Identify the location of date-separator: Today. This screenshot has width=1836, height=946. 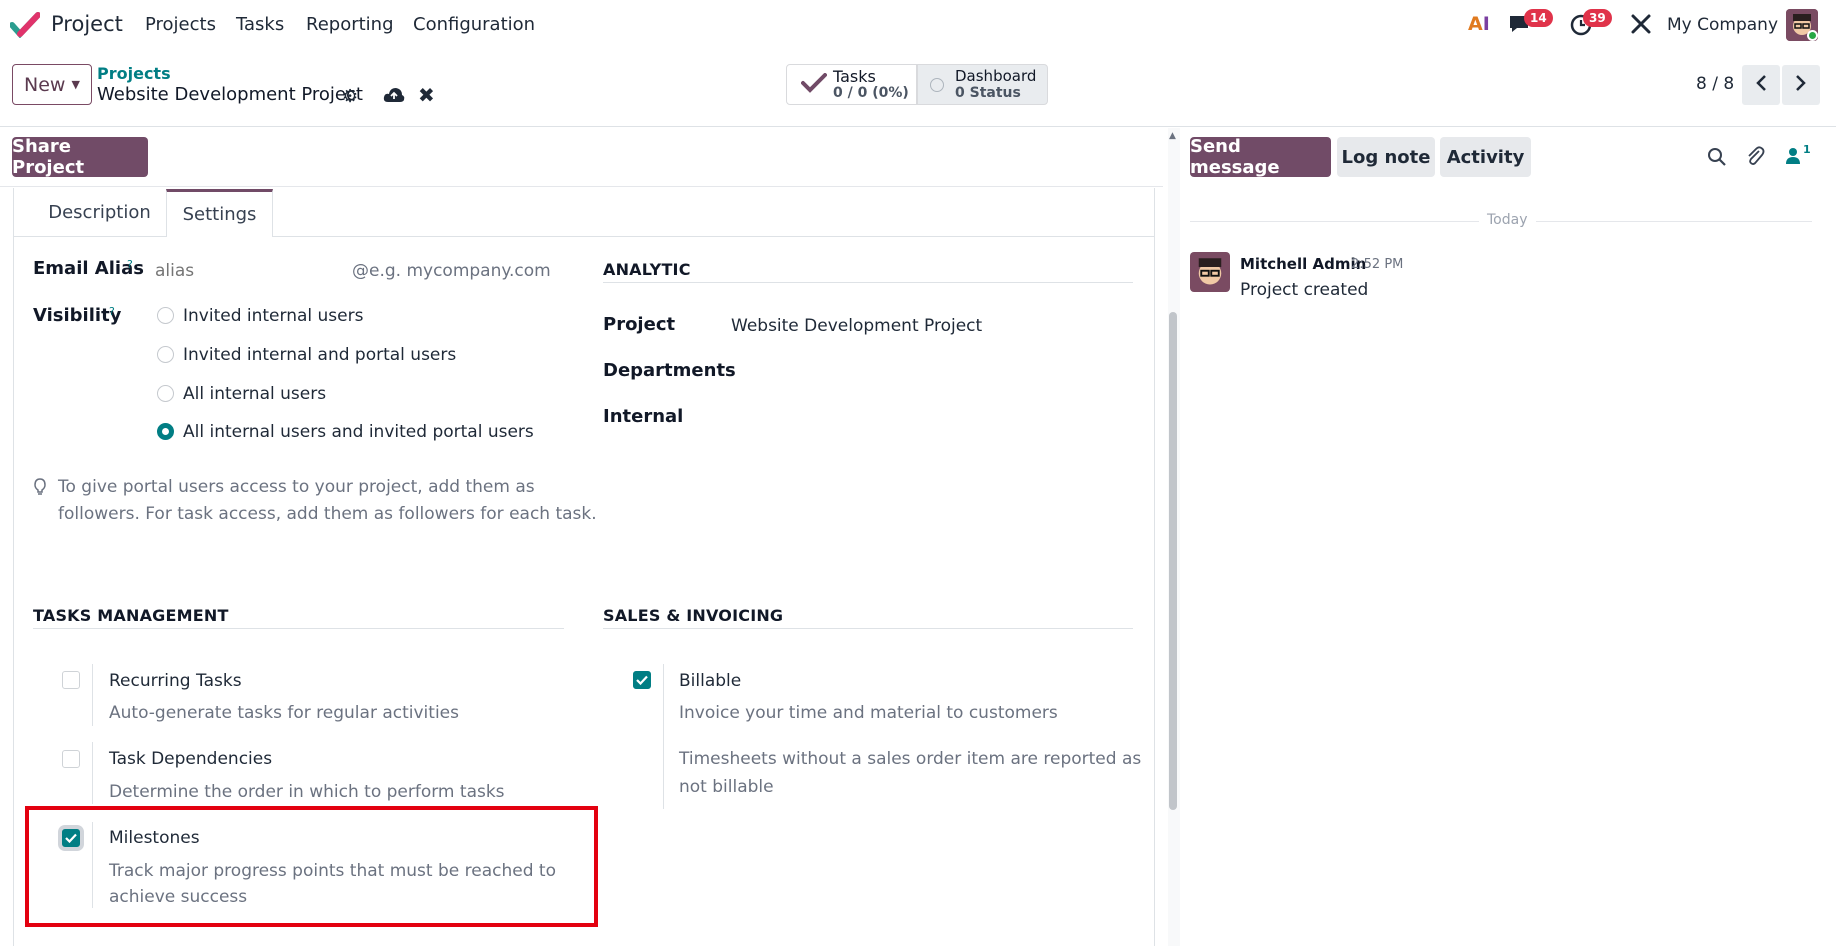
(1507, 220).